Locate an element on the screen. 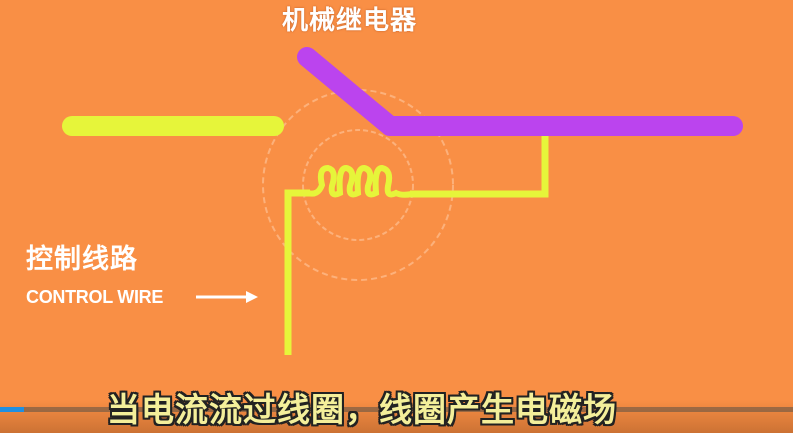 The height and width of the screenshot is (433, 793). arrow-icon is located at coordinates (227, 297).